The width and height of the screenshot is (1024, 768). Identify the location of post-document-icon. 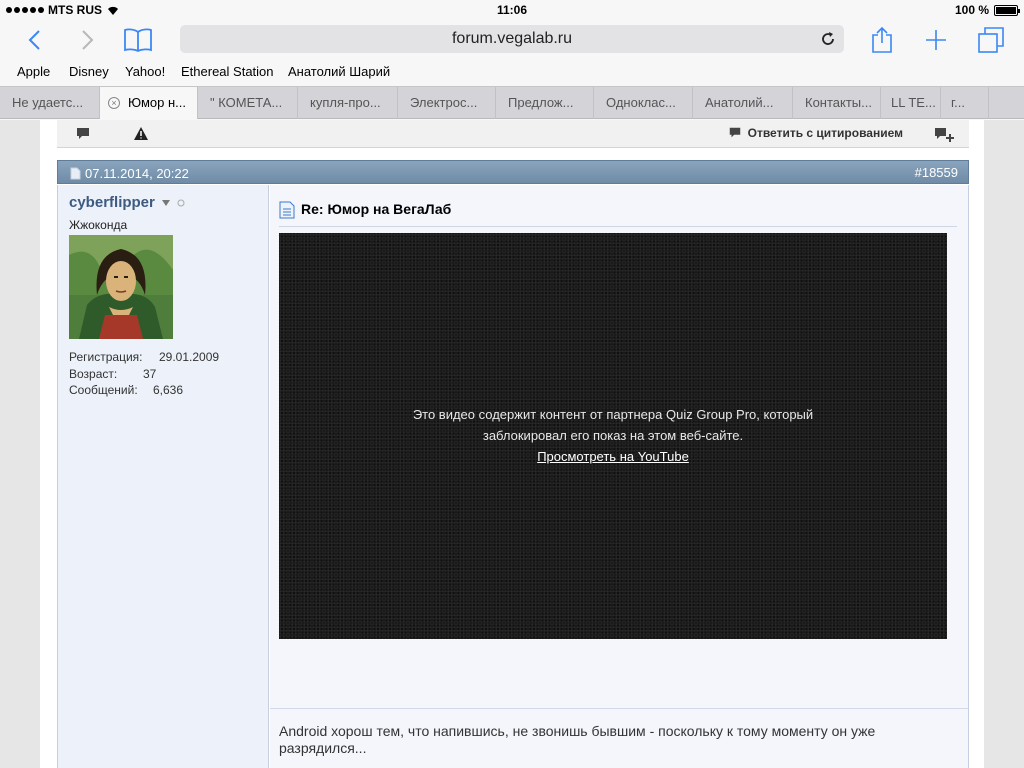
(75, 173).